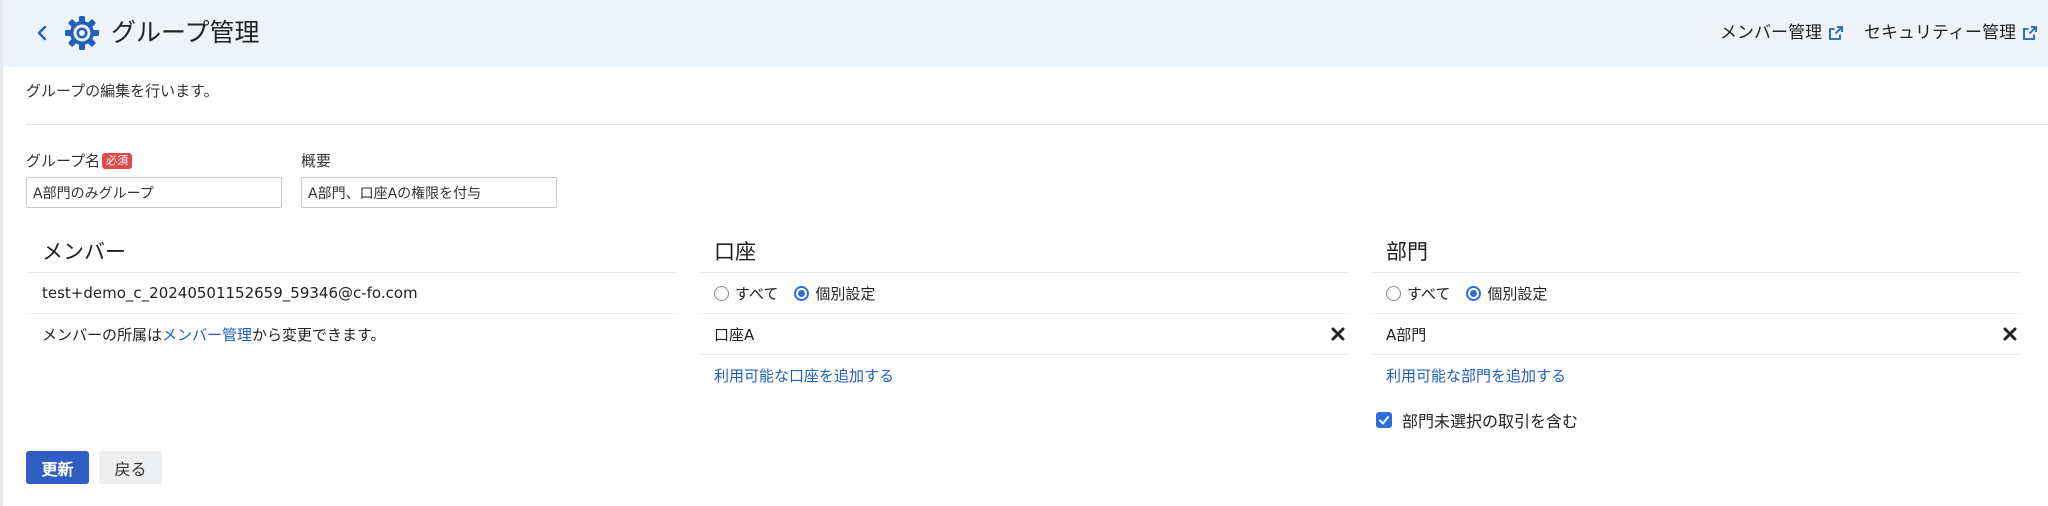 This screenshot has height=506, width=2048. I want to click on summary-label-text: 概要, so click(316, 161).